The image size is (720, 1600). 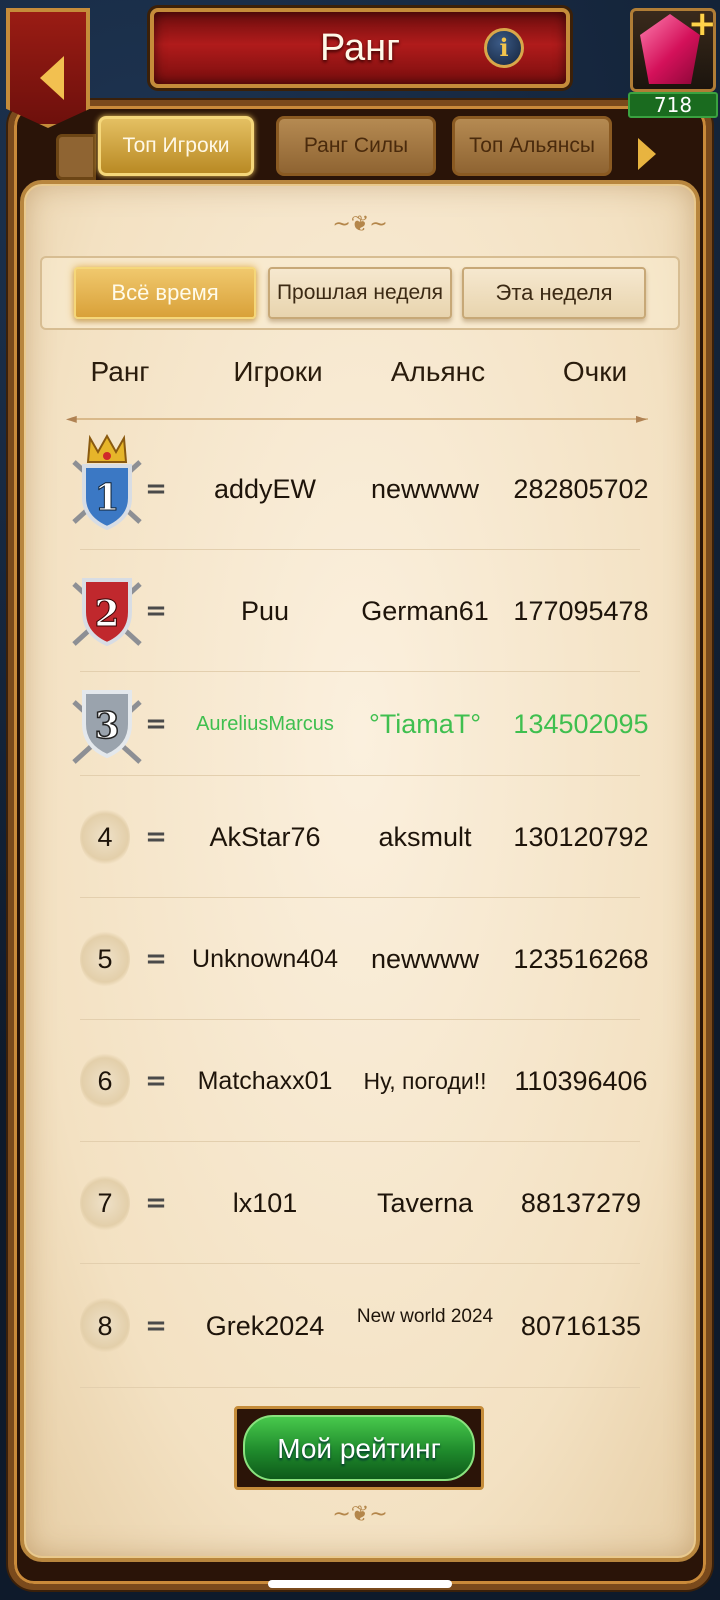 I want to click on player-name: addyEW, so click(x=265, y=489).